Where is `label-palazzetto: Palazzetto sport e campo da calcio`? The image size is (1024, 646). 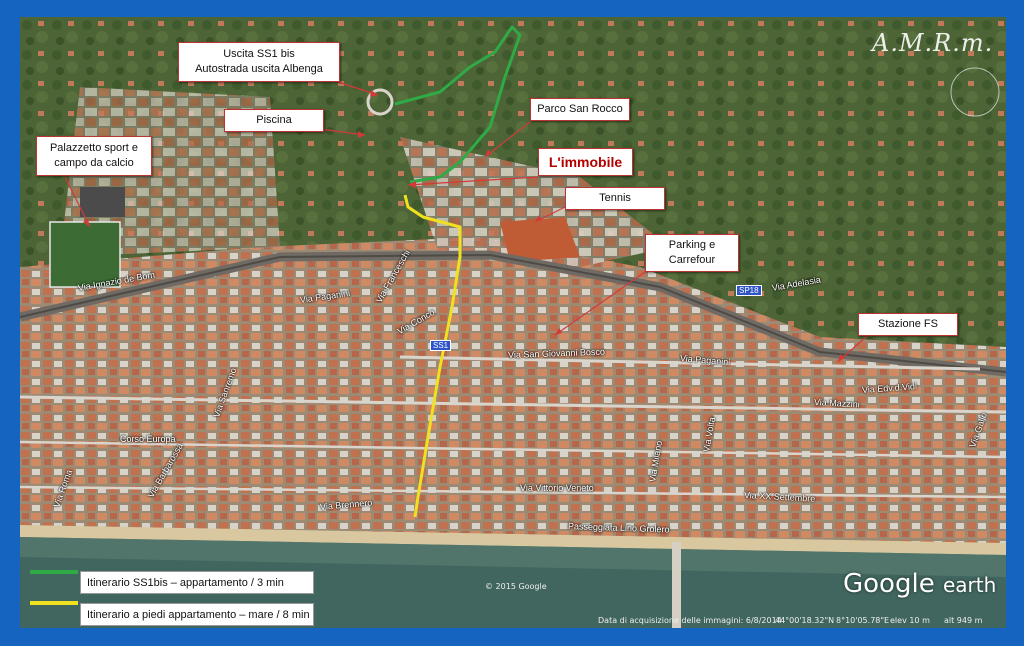 label-palazzetto: Palazzetto sport e campo da calcio is located at coordinates (94, 156).